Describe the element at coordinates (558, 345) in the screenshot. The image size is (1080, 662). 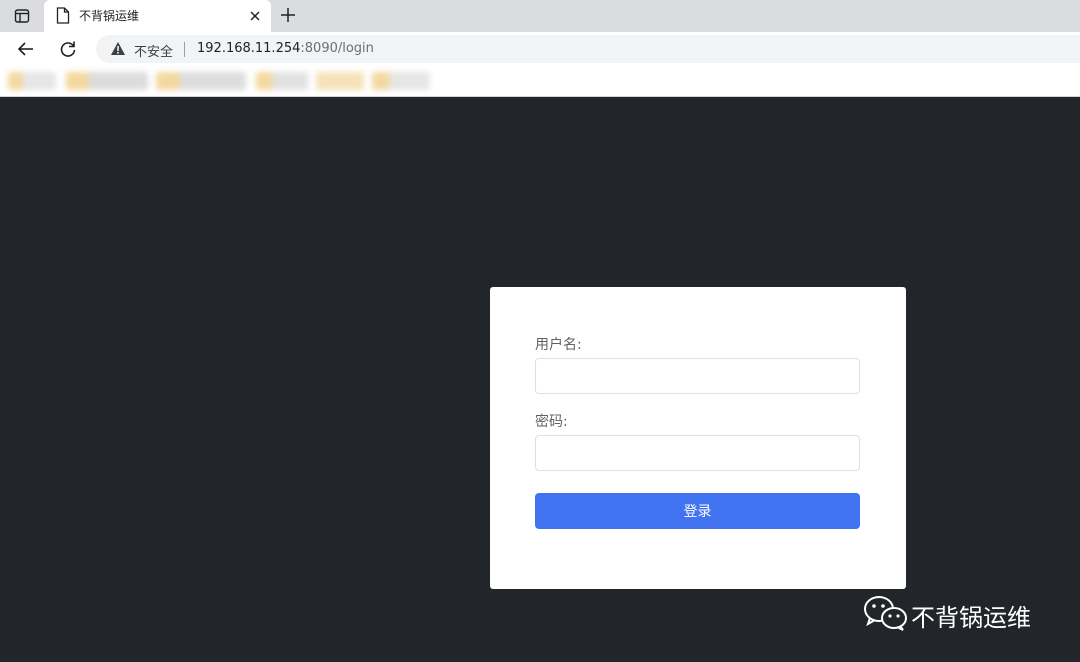
I see `username-label: 用户名:` at that location.